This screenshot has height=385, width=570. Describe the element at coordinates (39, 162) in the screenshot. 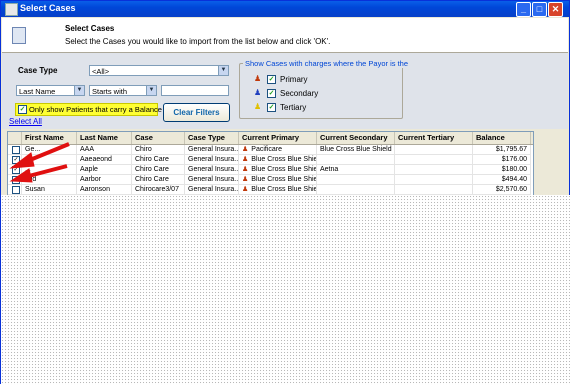

I see `annotation-arrows` at that location.